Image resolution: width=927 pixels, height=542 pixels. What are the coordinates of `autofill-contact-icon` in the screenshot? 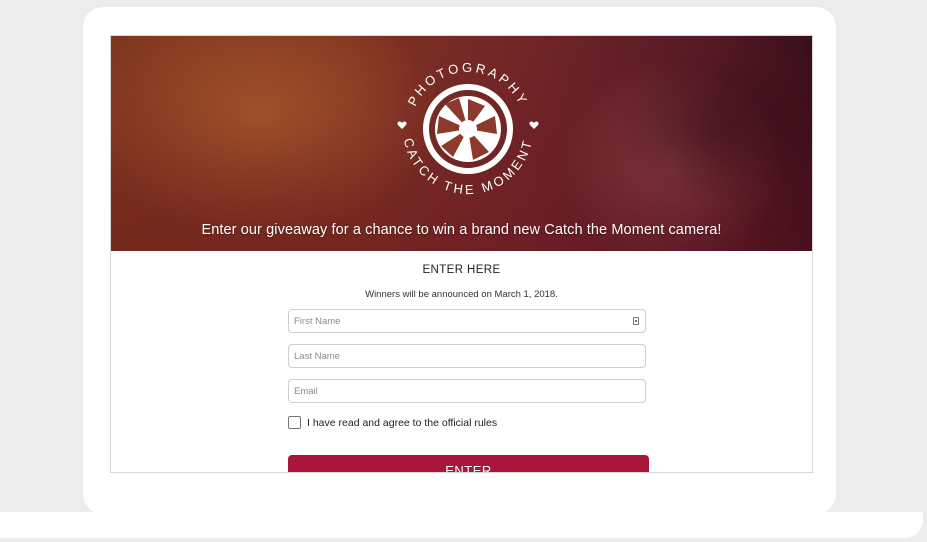 It's located at (636, 321).